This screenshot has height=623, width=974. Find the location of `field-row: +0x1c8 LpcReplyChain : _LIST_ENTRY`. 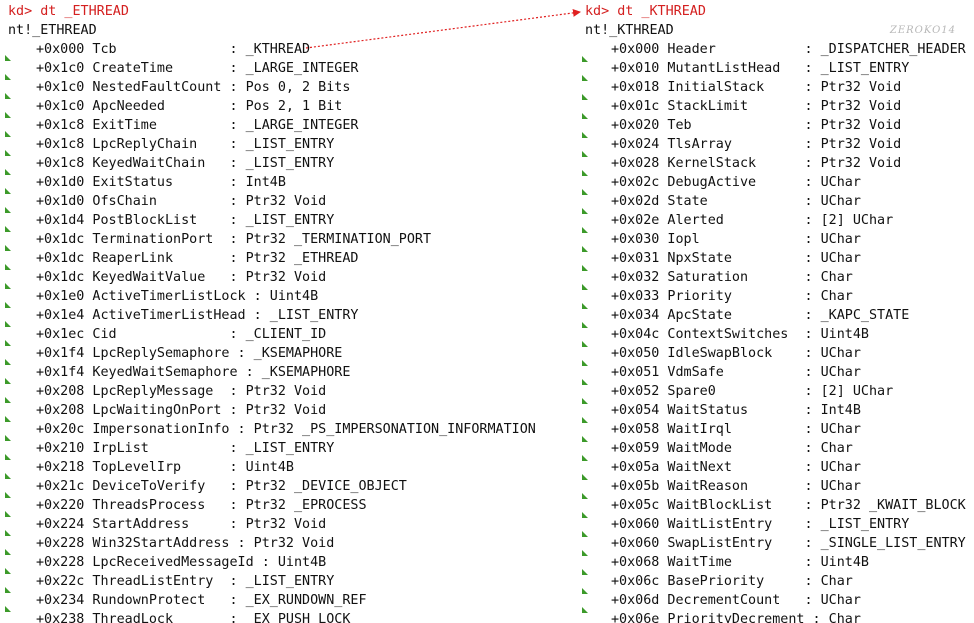

field-row: +0x1c8 LpcReplyChain : _LIST_ENTRY is located at coordinates (285, 145).